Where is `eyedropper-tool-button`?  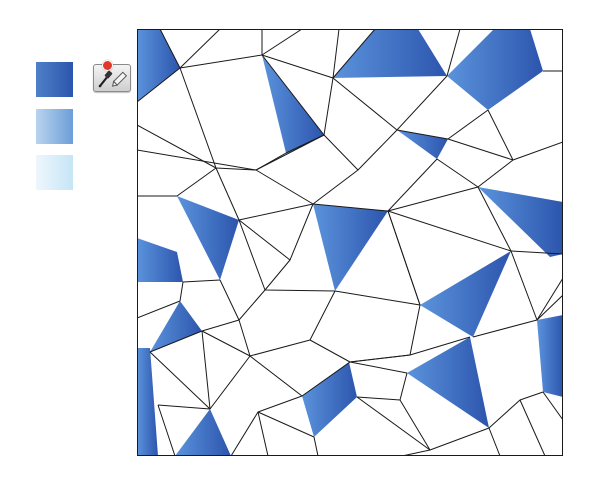
eyedropper-tool-button is located at coordinates (112, 76).